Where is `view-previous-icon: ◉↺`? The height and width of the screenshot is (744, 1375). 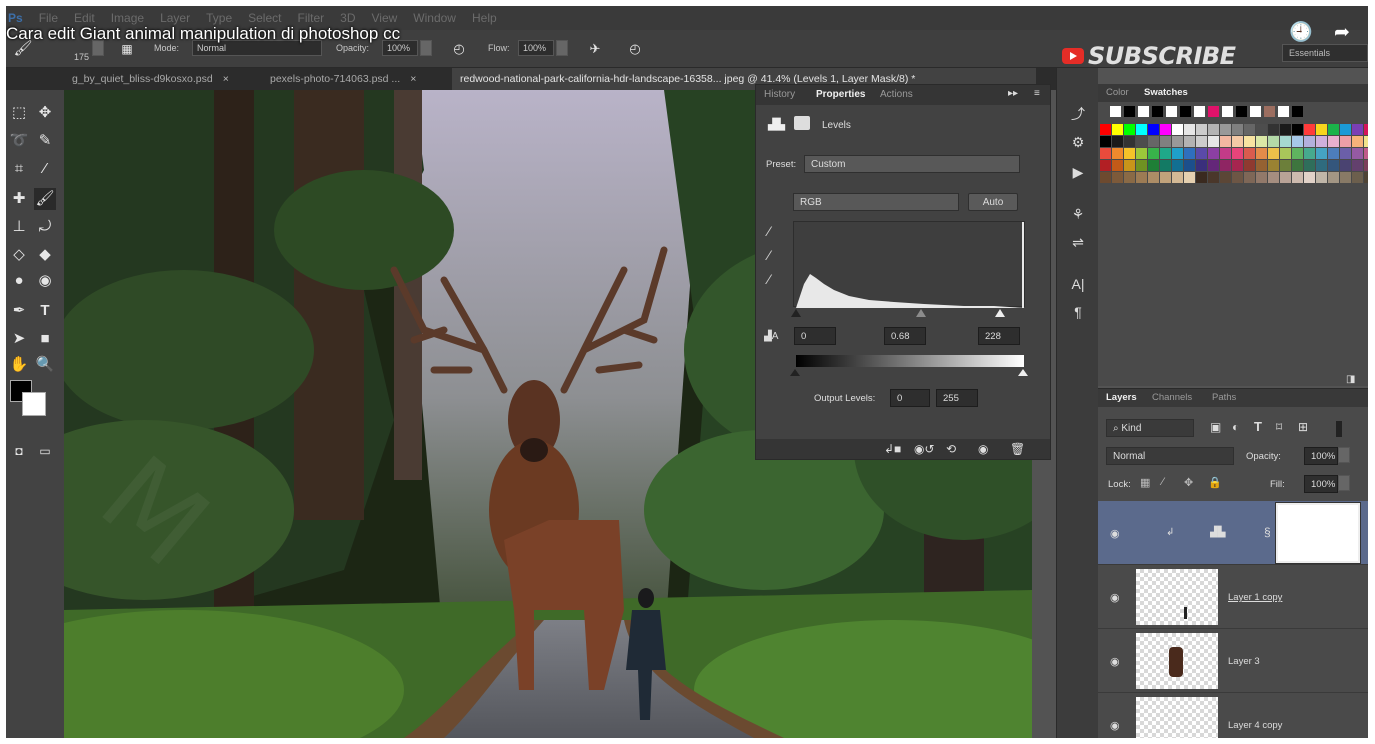 view-previous-icon: ◉↺ is located at coordinates (924, 449).